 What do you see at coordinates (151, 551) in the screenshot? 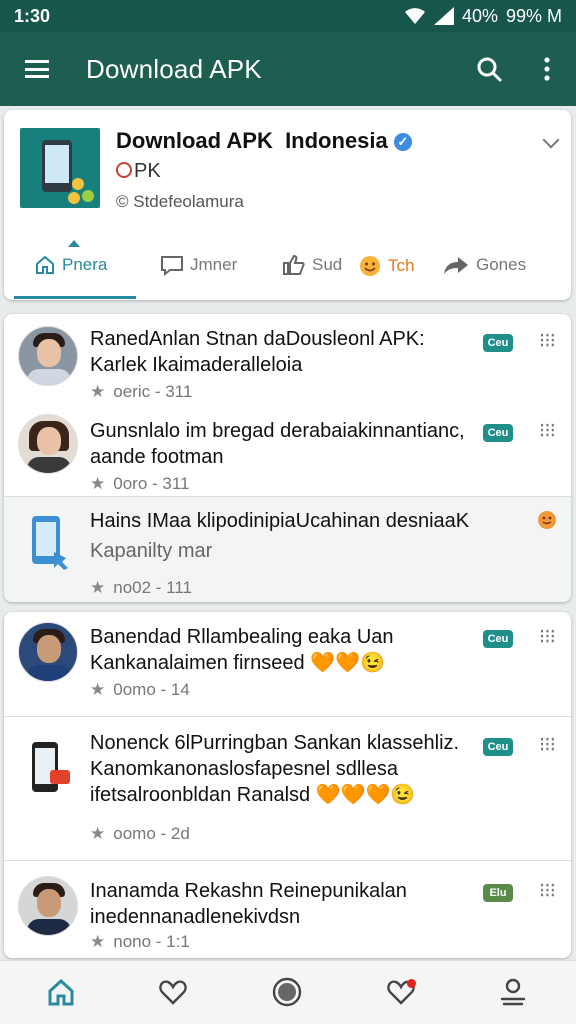
I see `post-subtitle: Kapanilty mar` at bounding box center [151, 551].